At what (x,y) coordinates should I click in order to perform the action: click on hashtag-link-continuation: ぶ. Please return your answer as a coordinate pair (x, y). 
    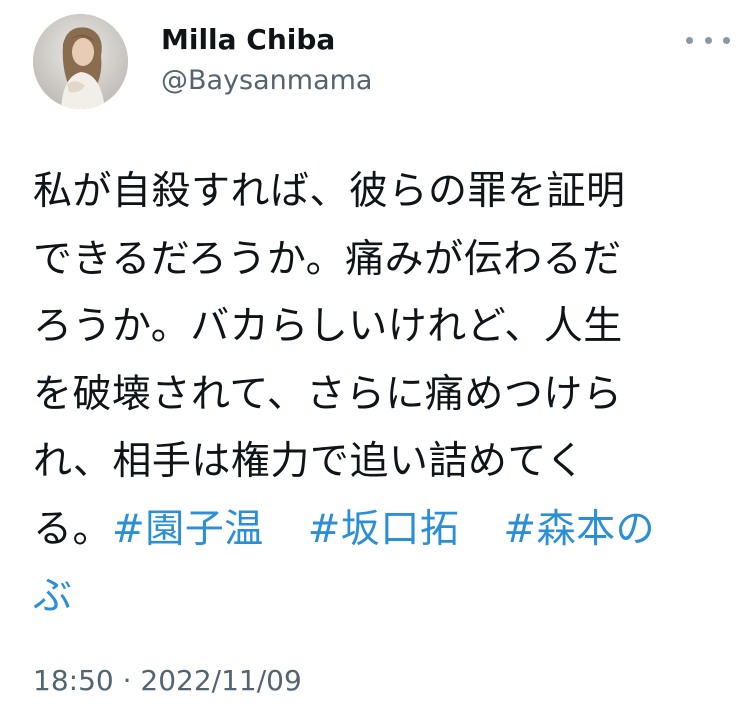
    Looking at the image, I should click on (53, 596).